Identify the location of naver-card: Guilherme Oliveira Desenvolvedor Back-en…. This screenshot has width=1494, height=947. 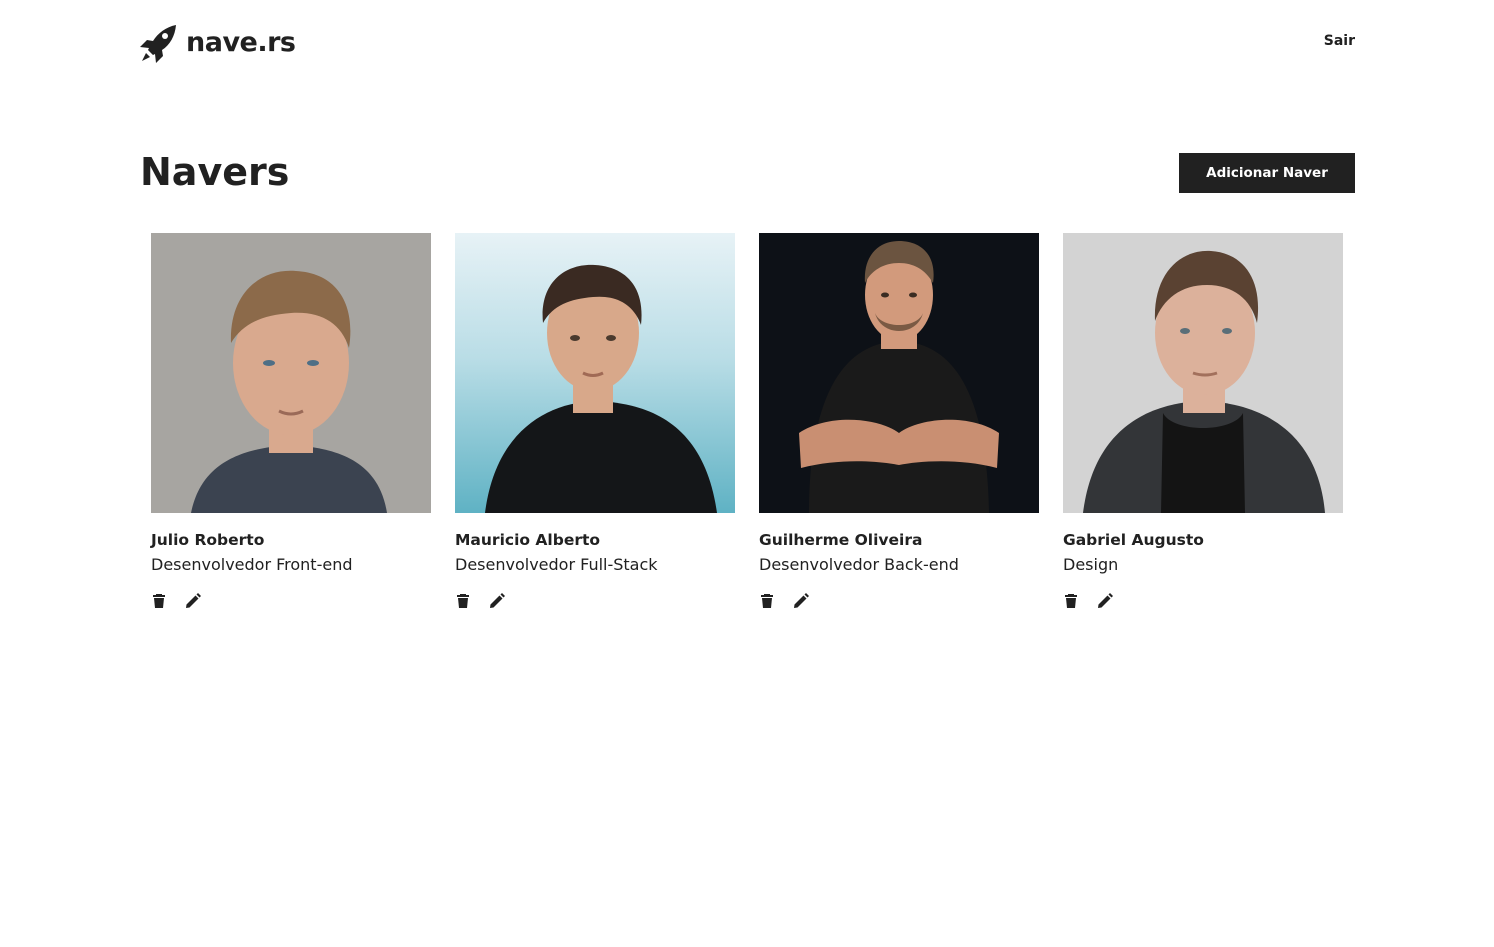
(899, 421).